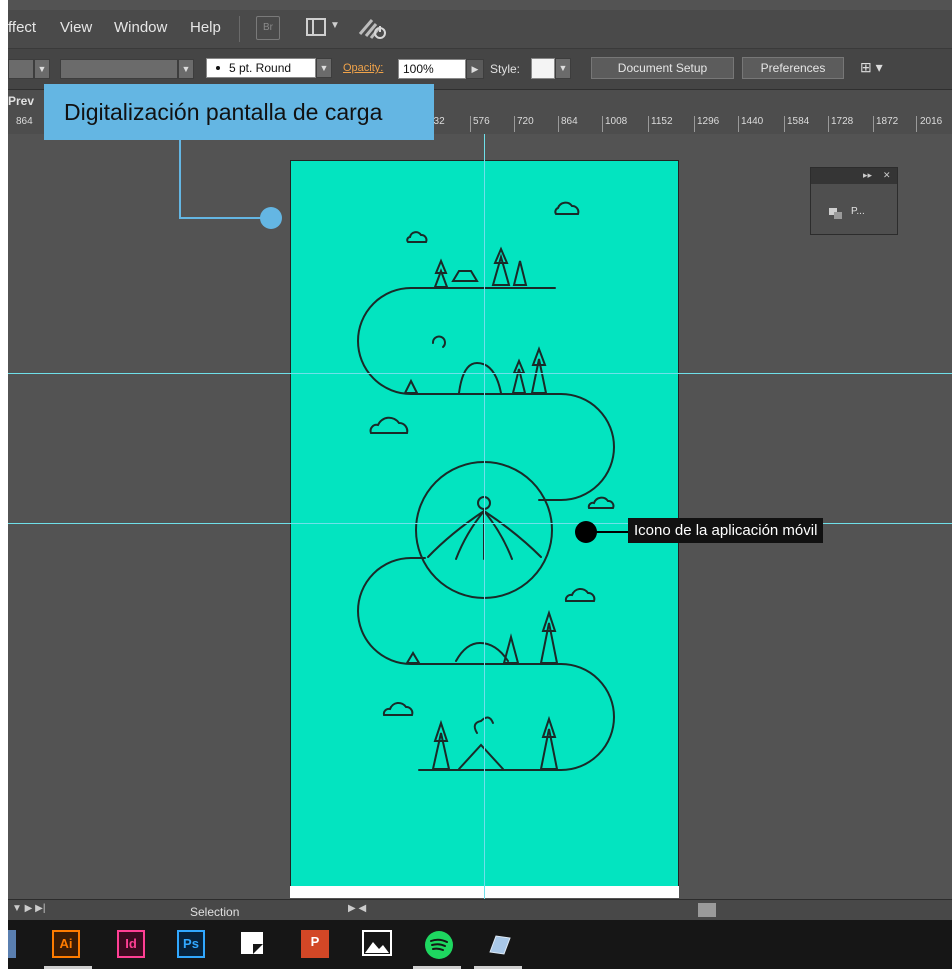 The height and width of the screenshot is (969, 952). What do you see at coordinates (525, 121) in the screenshot?
I see `ruler-label: 720` at bounding box center [525, 121].